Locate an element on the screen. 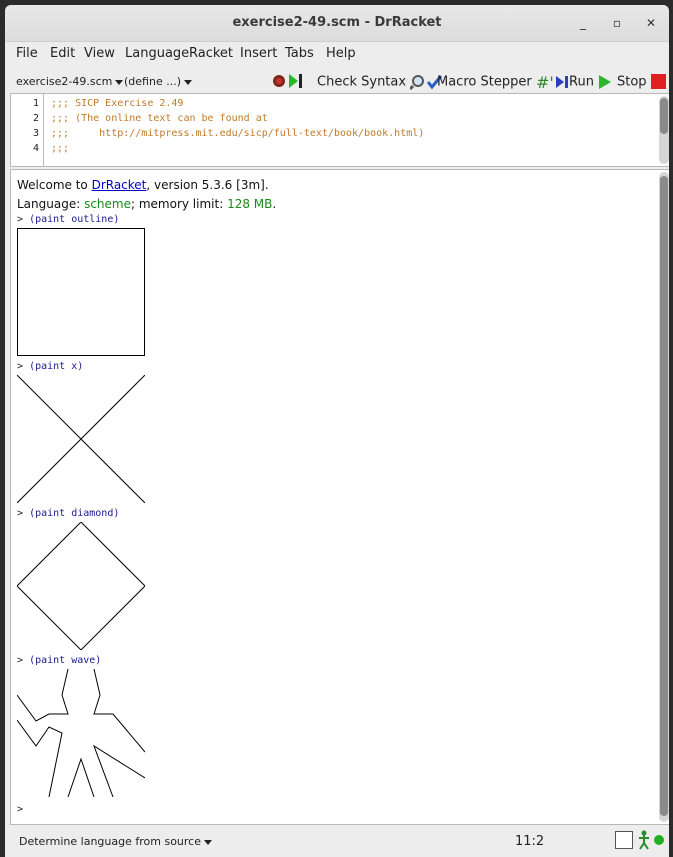 This screenshot has width=673, height=857. check-syntax-button: Check Syntax is located at coordinates (380, 82).